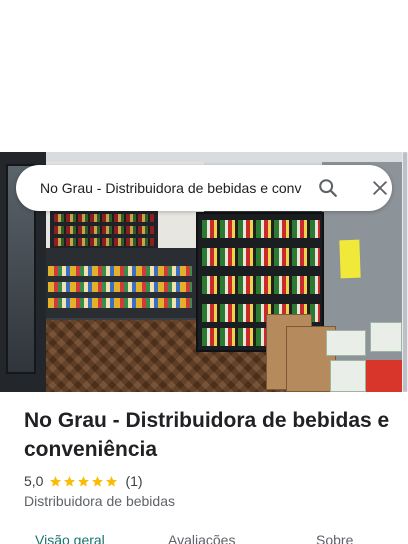 The width and height of the screenshot is (408, 544). What do you see at coordinates (334, 538) in the screenshot?
I see `tab-about: Sobre` at bounding box center [334, 538].